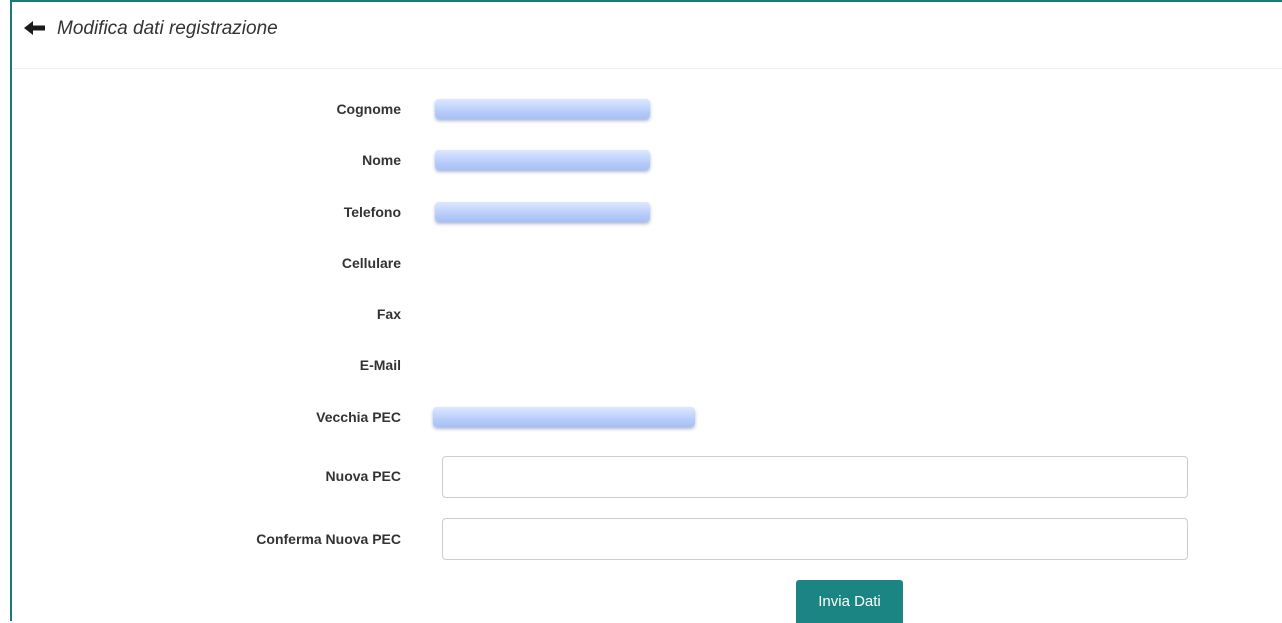  I want to click on nome-label: Nome, so click(381, 160).